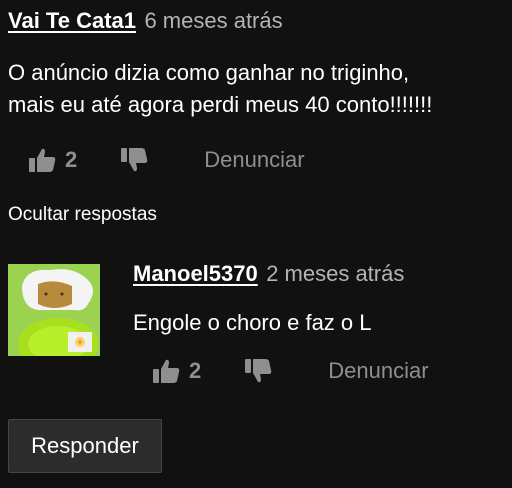 The height and width of the screenshot is (488, 512). Describe the element at coordinates (213, 20) in the screenshot. I see `comment-timestamp: 6 meses atrás` at that location.